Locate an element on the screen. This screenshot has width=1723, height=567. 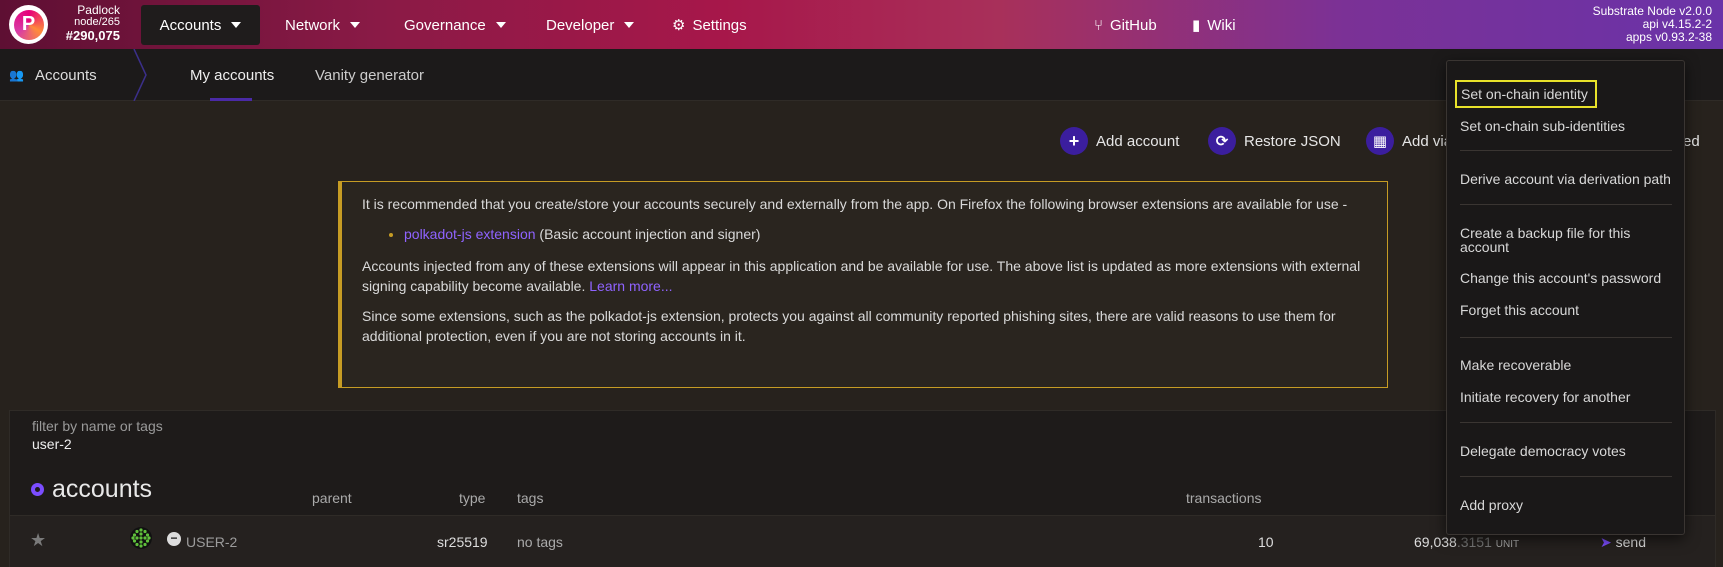
account-type: sr25519 is located at coordinates (462, 542).